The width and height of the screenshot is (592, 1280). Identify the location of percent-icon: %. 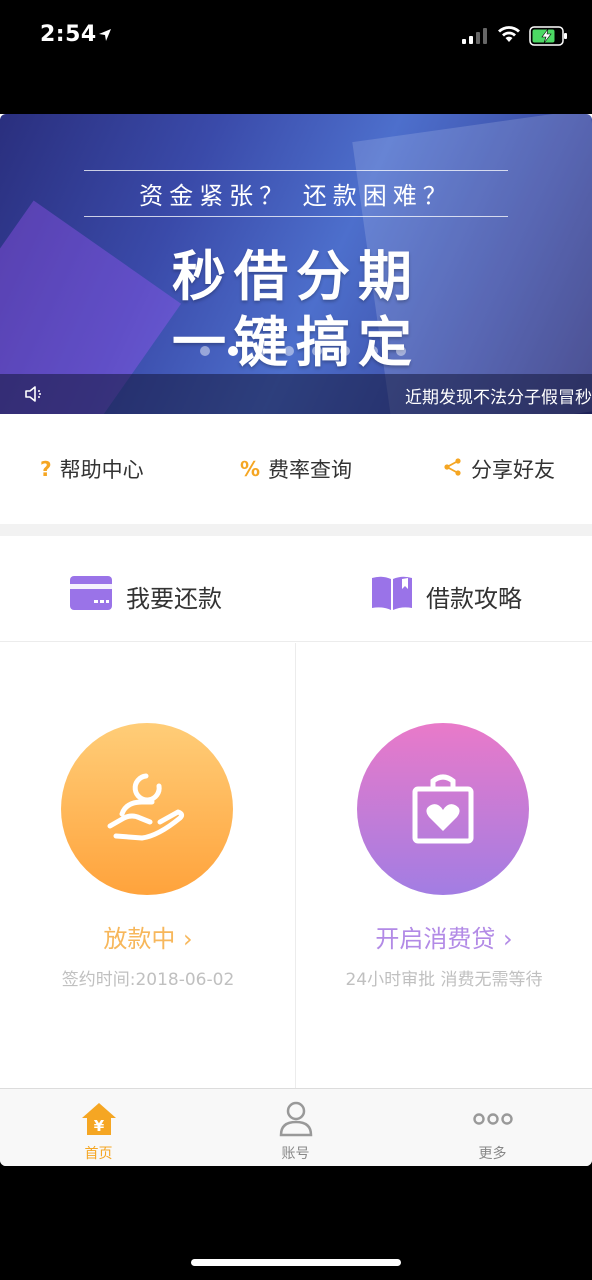
(250, 469).